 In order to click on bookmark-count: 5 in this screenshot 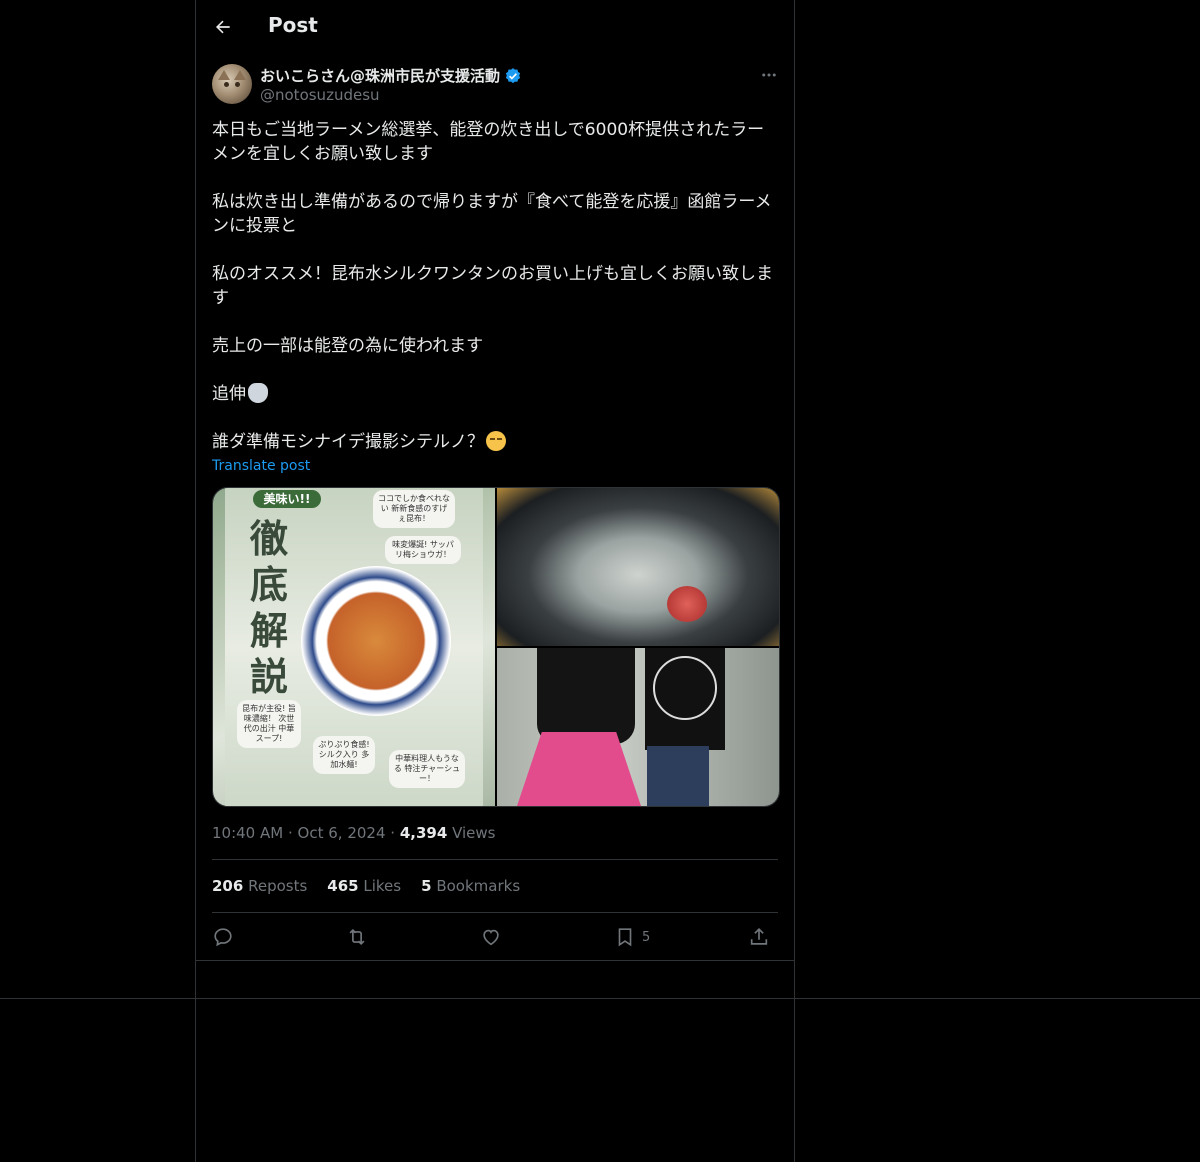, I will do `click(646, 937)`.